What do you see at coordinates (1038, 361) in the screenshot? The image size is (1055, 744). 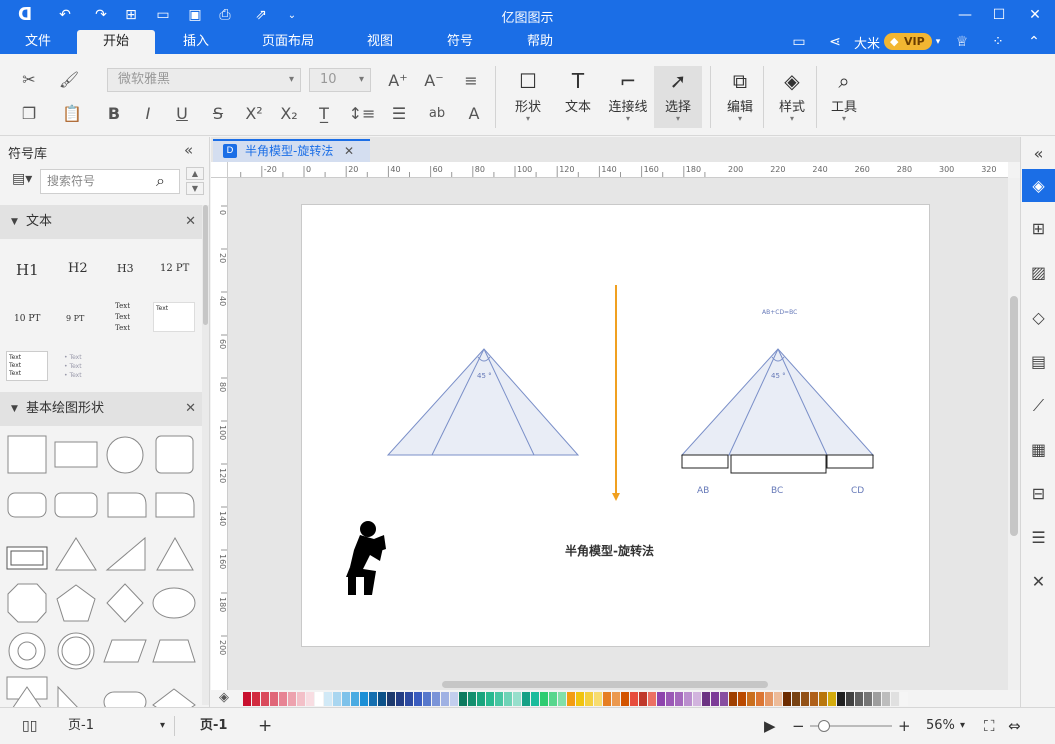 I see `page-icon: ▤` at bounding box center [1038, 361].